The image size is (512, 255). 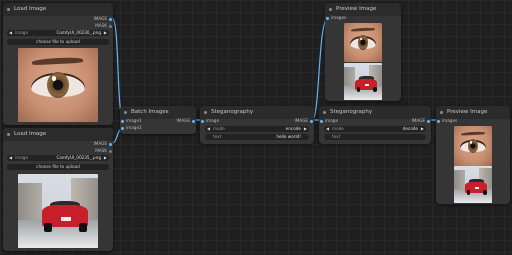 I want to click on widget-value: hello world!, so click(x=288, y=136).